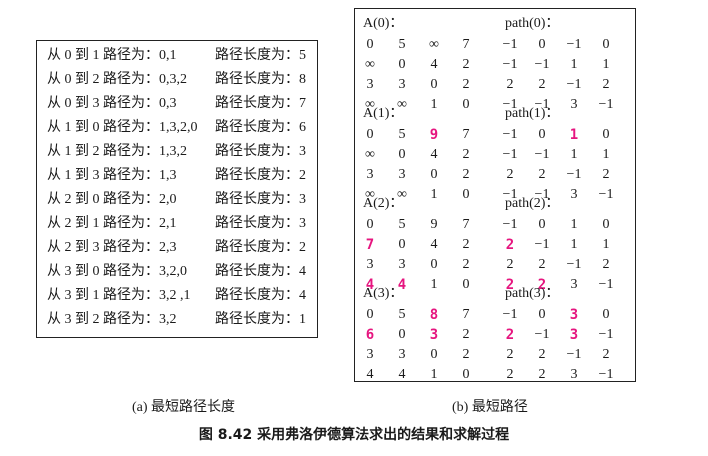 This screenshot has width=708, height=456. I want to click on length-text: 路径长度为：6, so click(260, 127).